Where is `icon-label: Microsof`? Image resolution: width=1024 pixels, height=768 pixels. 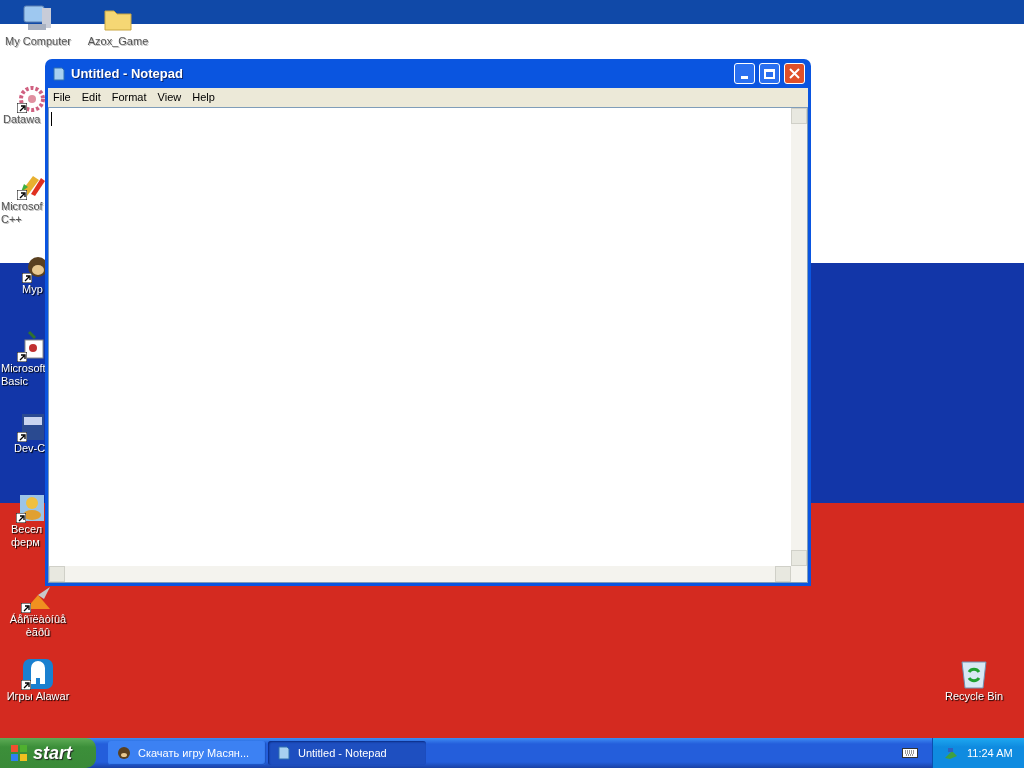 icon-label: Microsof is located at coordinates (22, 206).